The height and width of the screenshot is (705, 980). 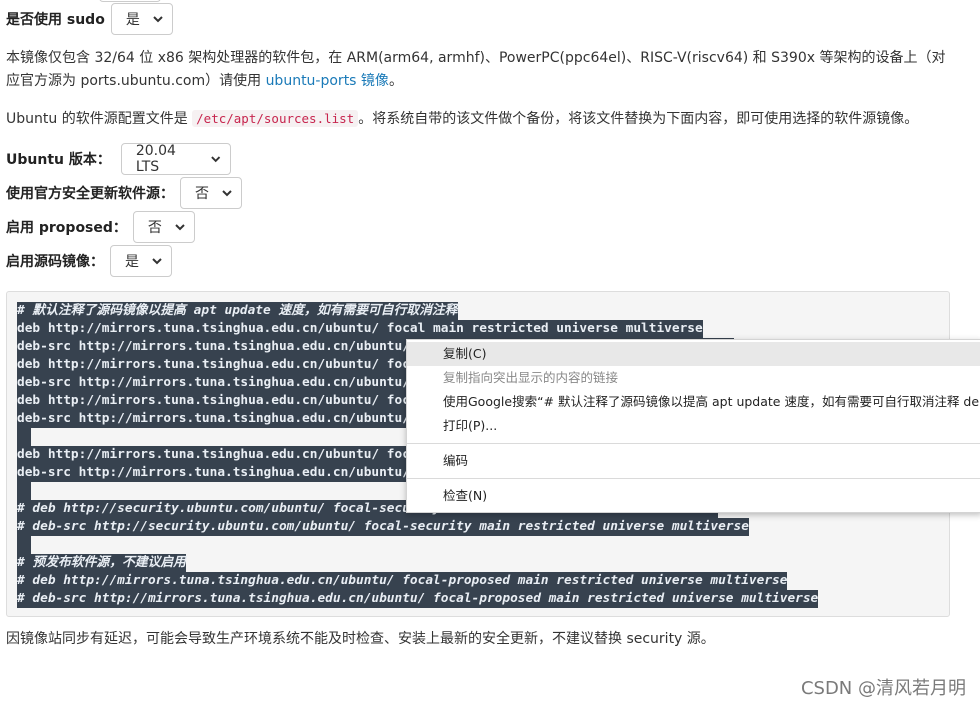 I want to click on source-select: 是, so click(x=141, y=261).